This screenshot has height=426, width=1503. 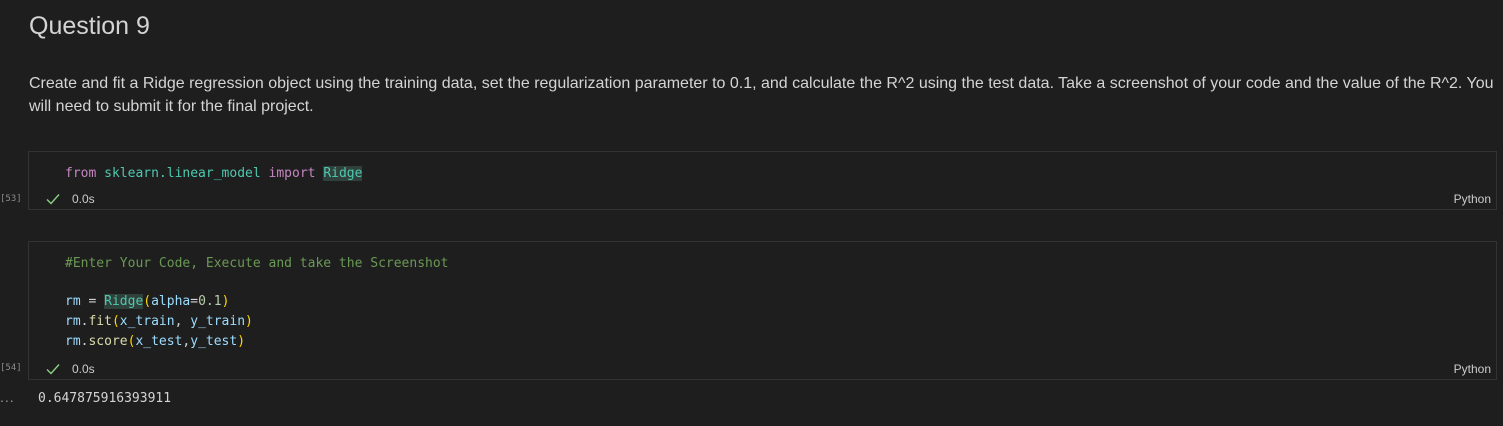 What do you see at coordinates (292, 173) in the screenshot?
I see `code-token-keyword: import` at bounding box center [292, 173].